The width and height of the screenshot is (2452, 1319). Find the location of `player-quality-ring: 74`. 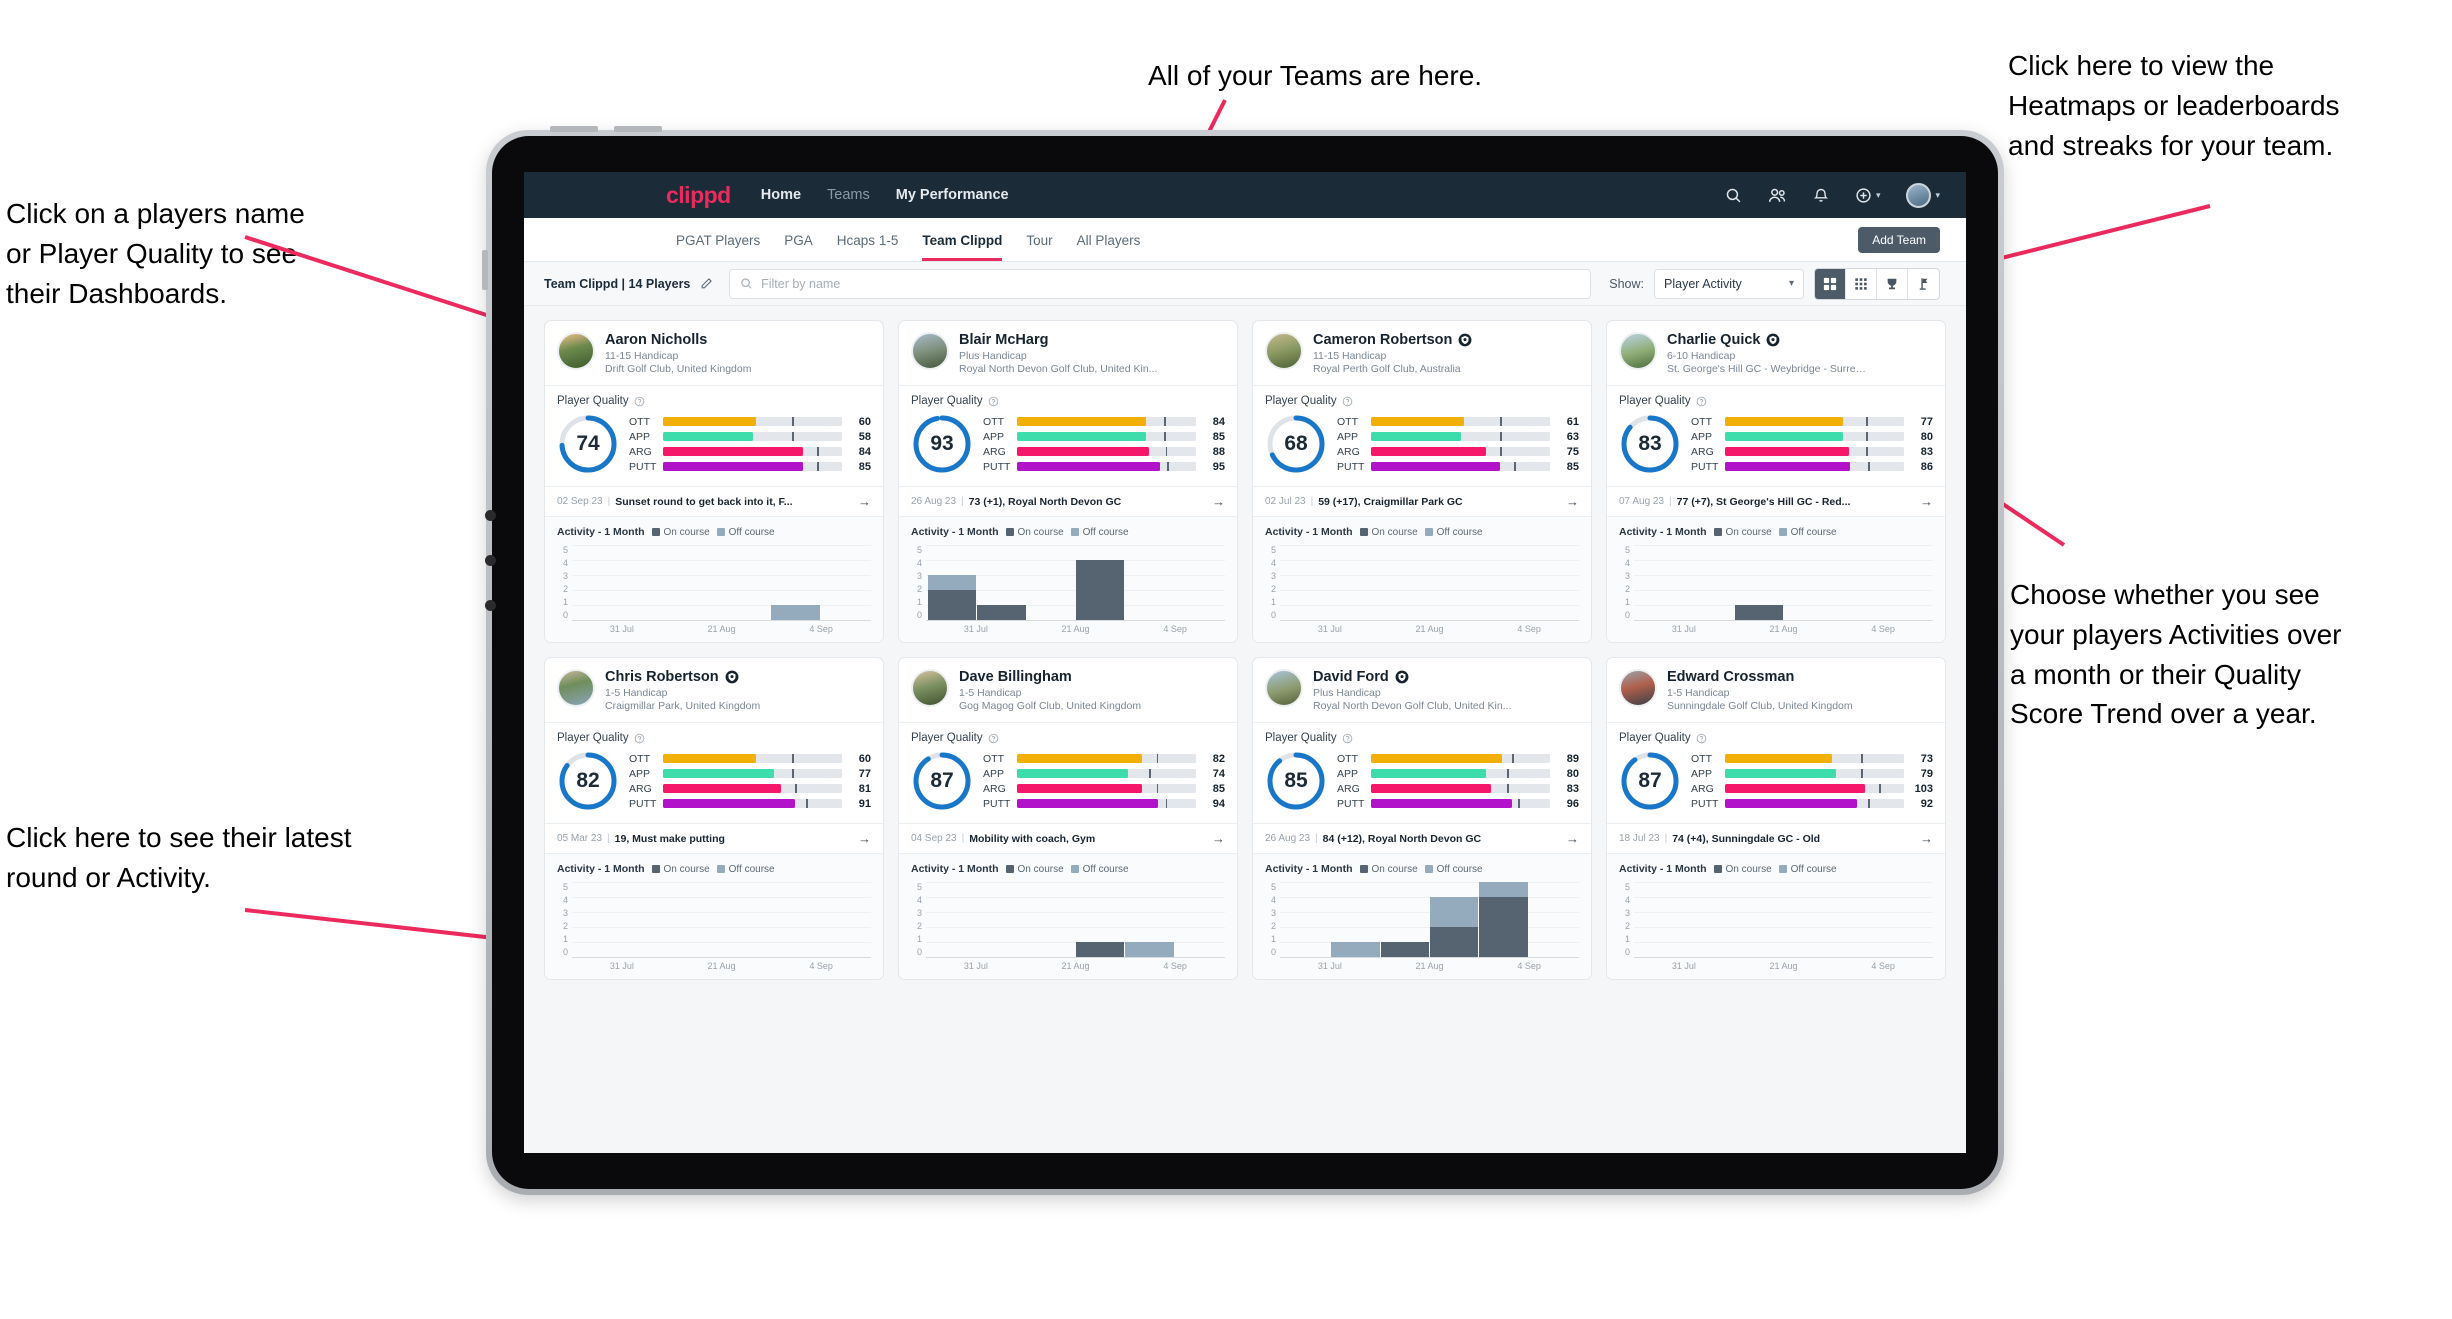

player-quality-ring: 74 is located at coordinates (588, 444).